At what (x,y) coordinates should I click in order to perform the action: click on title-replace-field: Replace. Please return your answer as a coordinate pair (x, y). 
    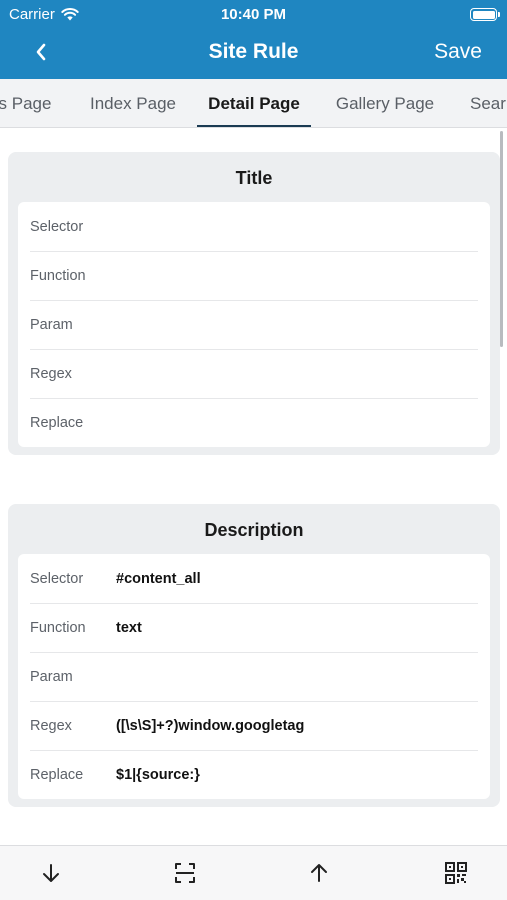
    Looking at the image, I should click on (254, 422).